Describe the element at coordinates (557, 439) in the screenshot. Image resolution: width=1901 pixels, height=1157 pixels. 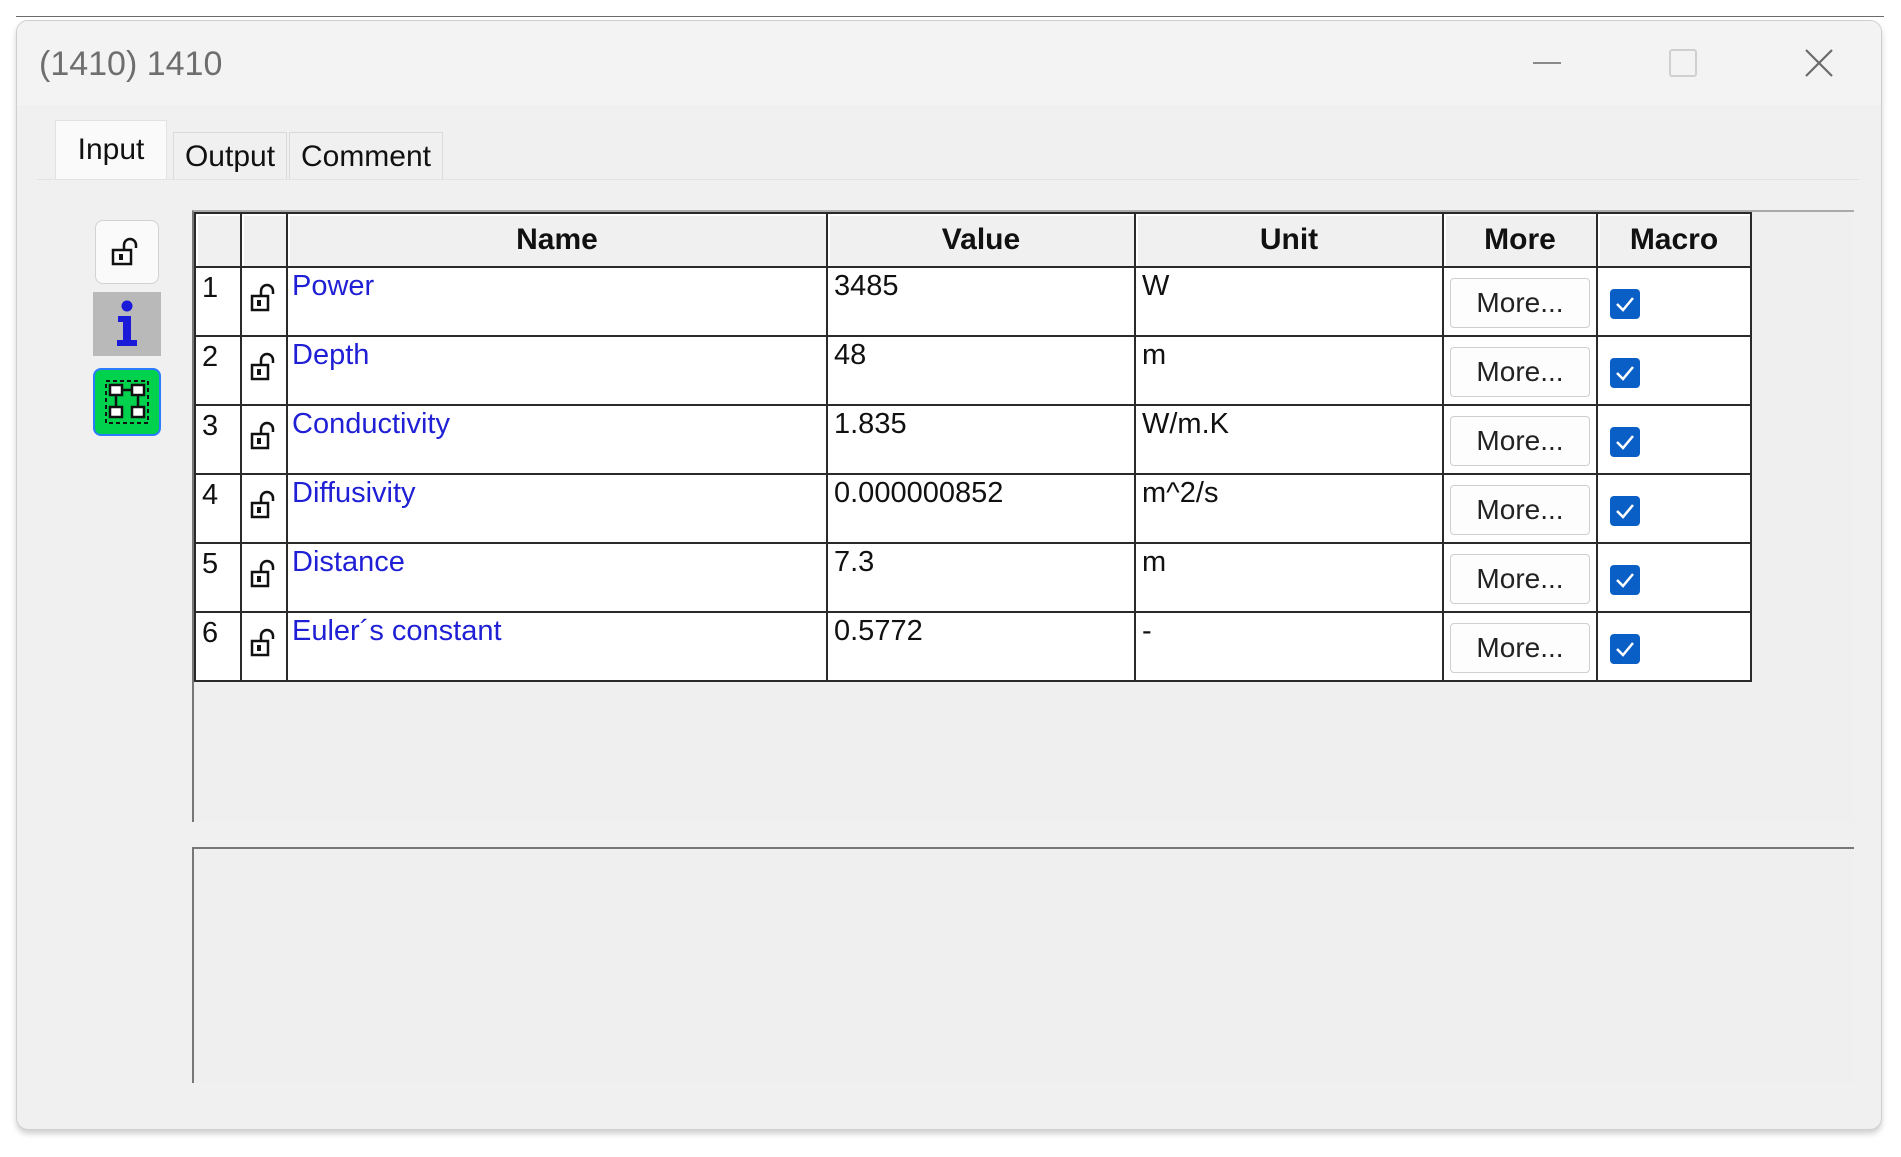
I see `row-name: Conductivity` at that location.